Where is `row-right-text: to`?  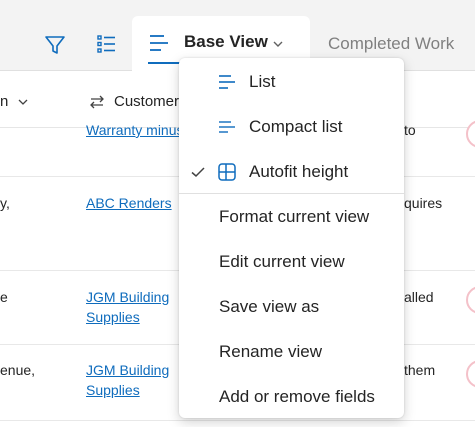 row-right-text: to is located at coordinates (410, 130).